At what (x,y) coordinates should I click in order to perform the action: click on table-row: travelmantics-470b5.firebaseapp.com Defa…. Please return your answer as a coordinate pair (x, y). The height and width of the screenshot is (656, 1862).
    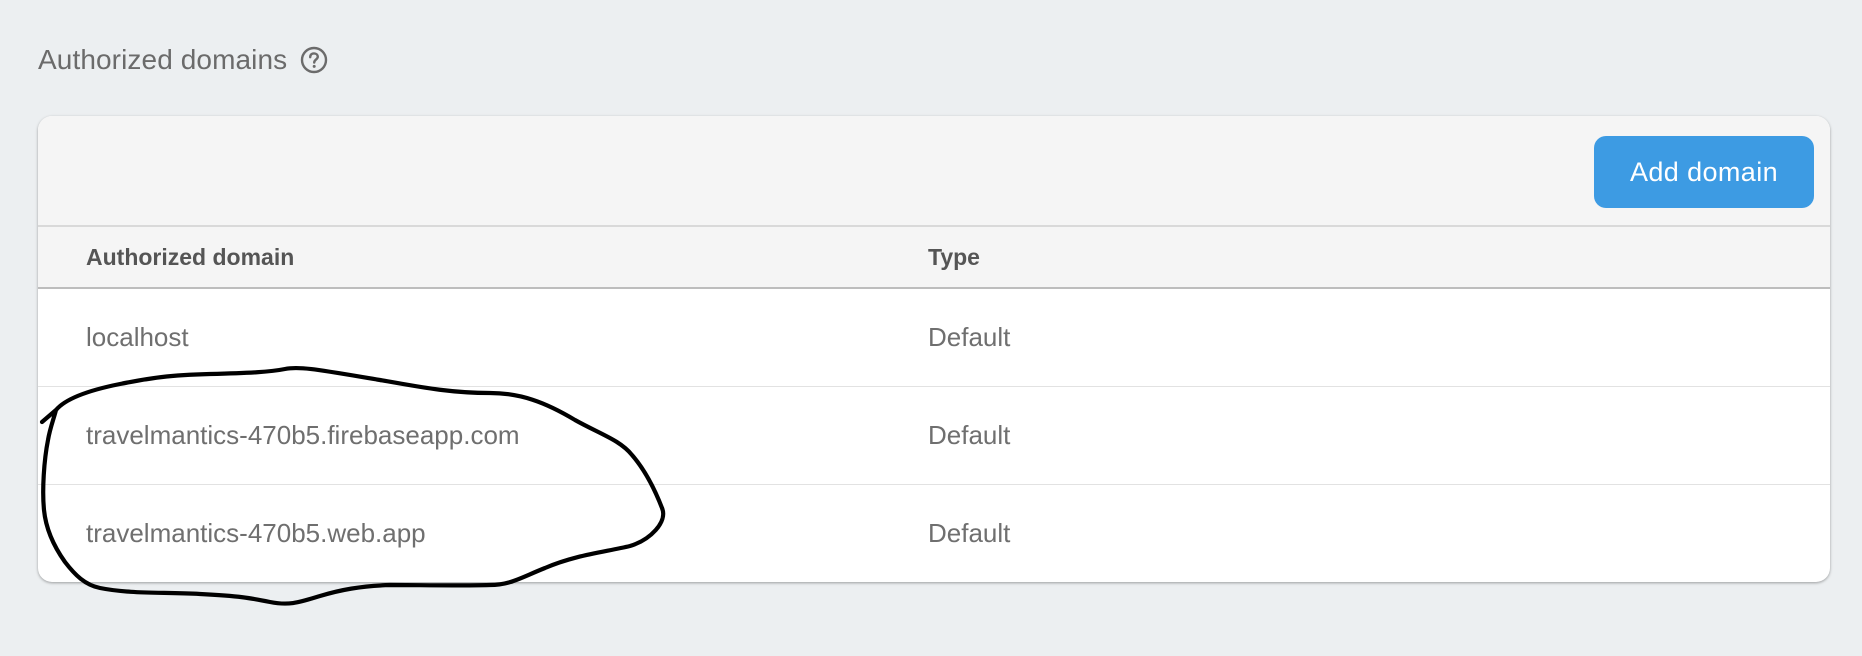
    Looking at the image, I should click on (934, 436).